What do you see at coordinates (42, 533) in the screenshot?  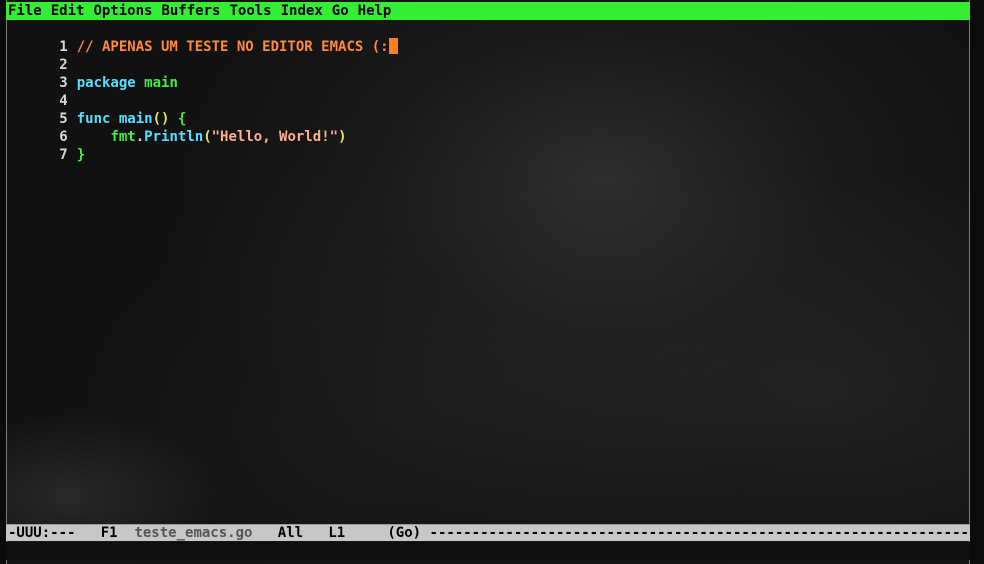 I see `modeline-status: -UUU:---` at bounding box center [42, 533].